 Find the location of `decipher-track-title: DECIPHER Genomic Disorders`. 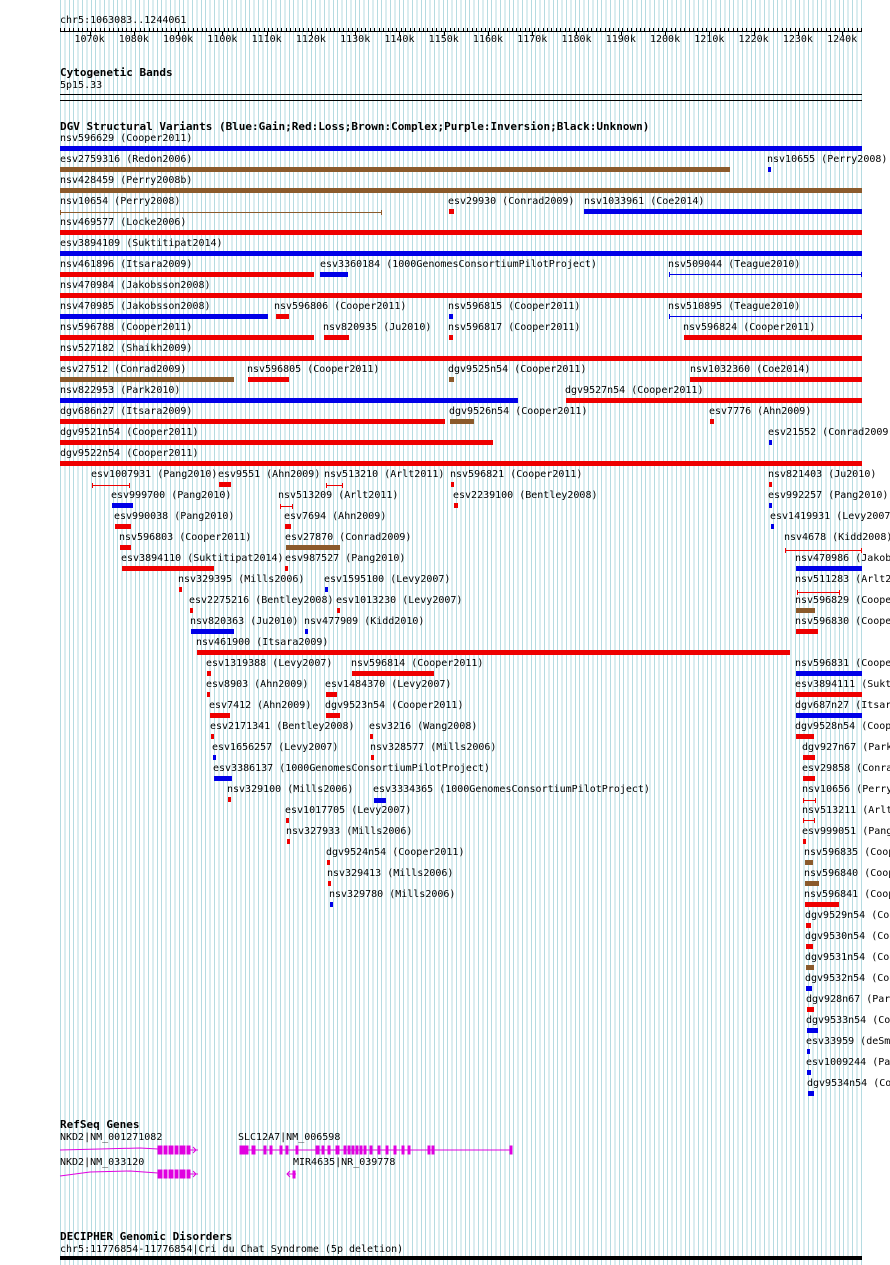

decipher-track-title: DECIPHER Genomic Disorders is located at coordinates (146, 1236).